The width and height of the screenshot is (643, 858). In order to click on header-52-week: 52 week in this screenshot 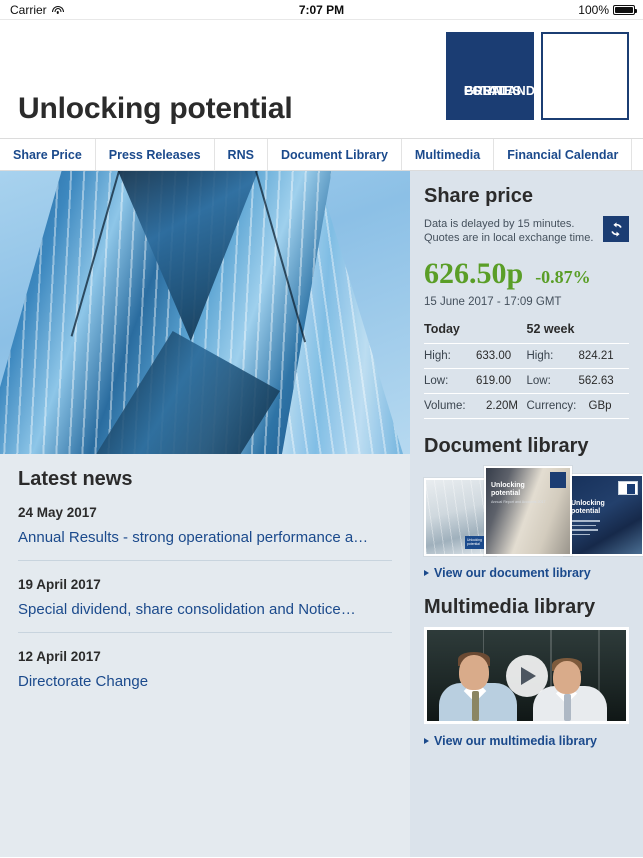, I will do `click(550, 329)`.